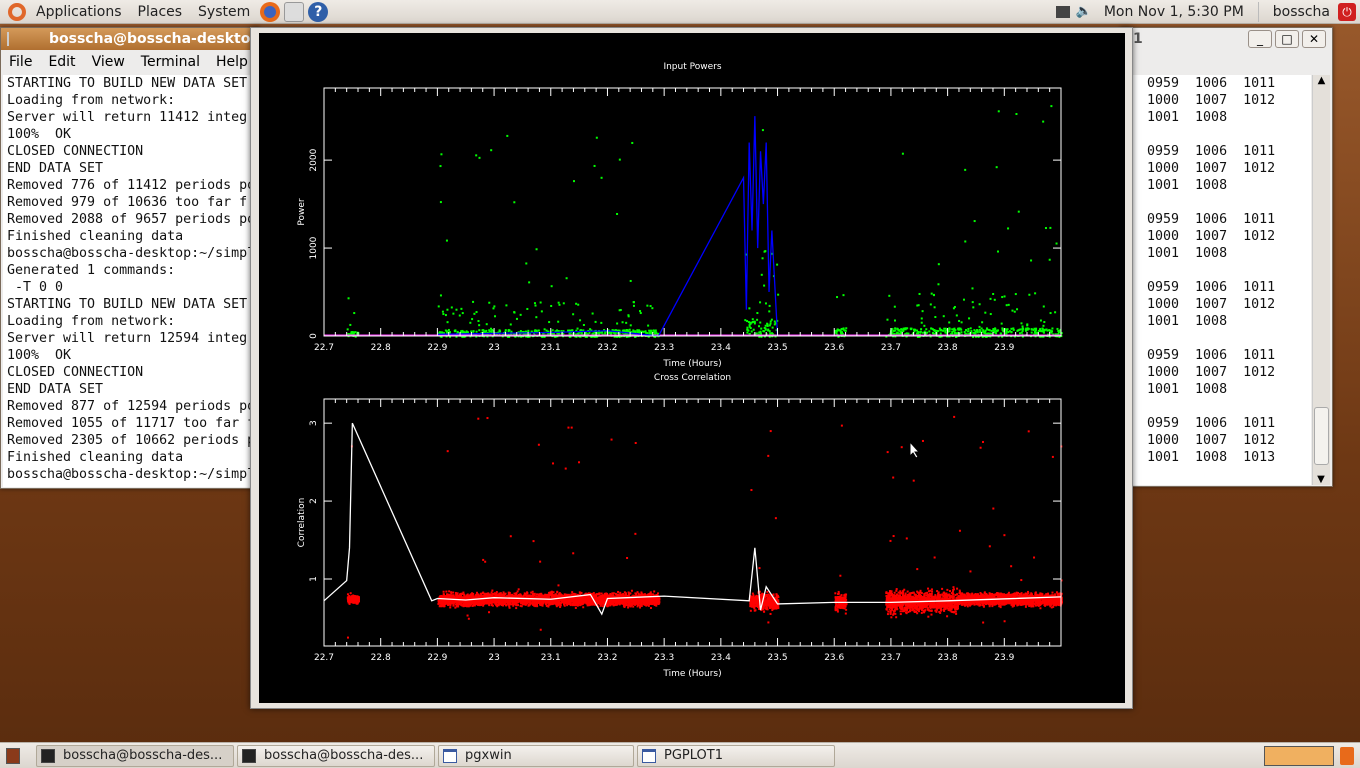  I want to click on scrollbar-thumb, so click(1321, 436).